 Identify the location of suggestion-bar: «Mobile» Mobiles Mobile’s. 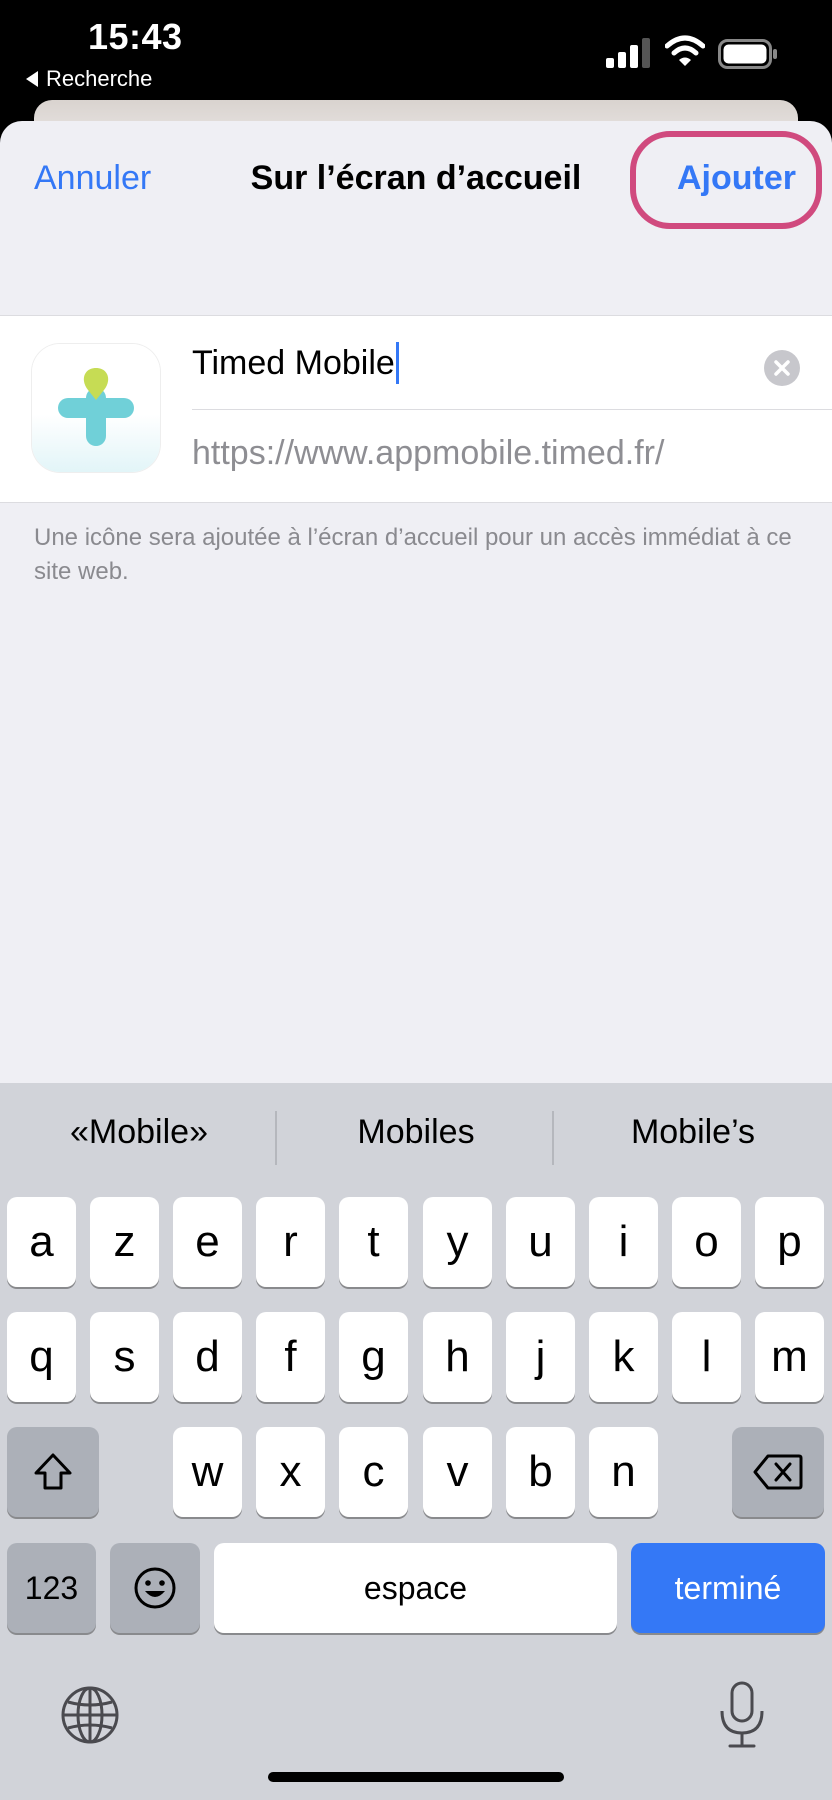
(416, 1138).